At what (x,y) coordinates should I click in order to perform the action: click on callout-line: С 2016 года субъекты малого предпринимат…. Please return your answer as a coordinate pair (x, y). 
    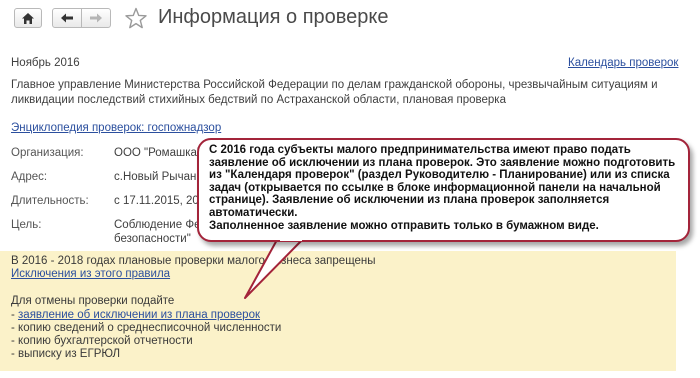
    Looking at the image, I should click on (420, 150).